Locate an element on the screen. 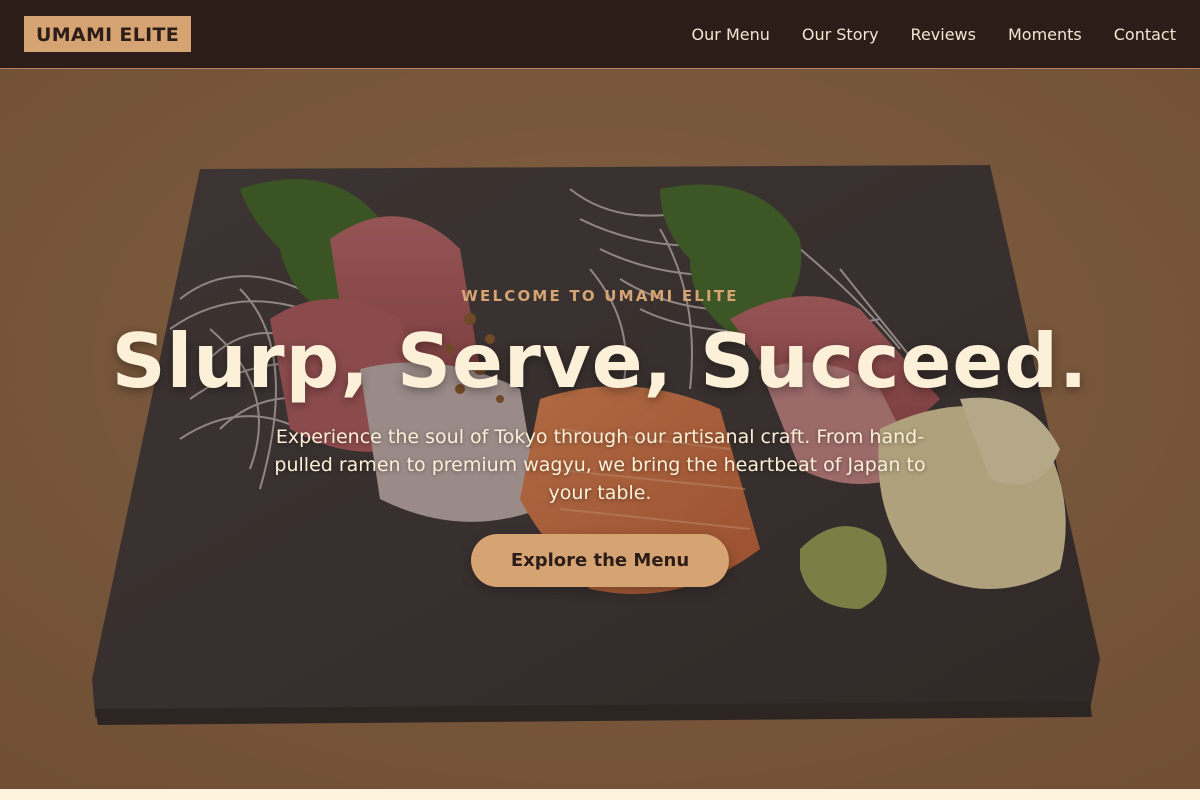 This screenshot has width=1200, height=800. nav-link-our-story: Our Story is located at coordinates (840, 34).